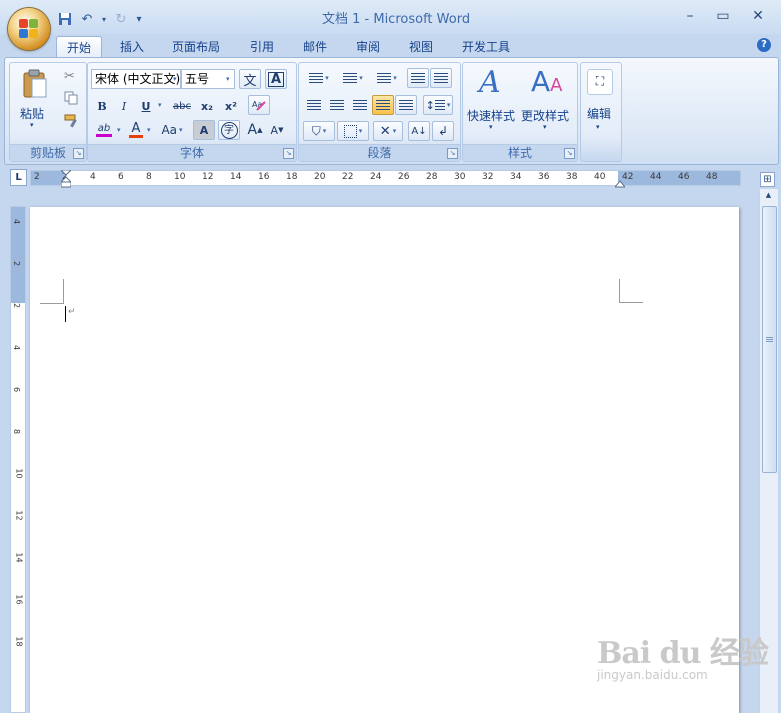  I want to click on ruler-tick-label: 34, so click(516, 177).